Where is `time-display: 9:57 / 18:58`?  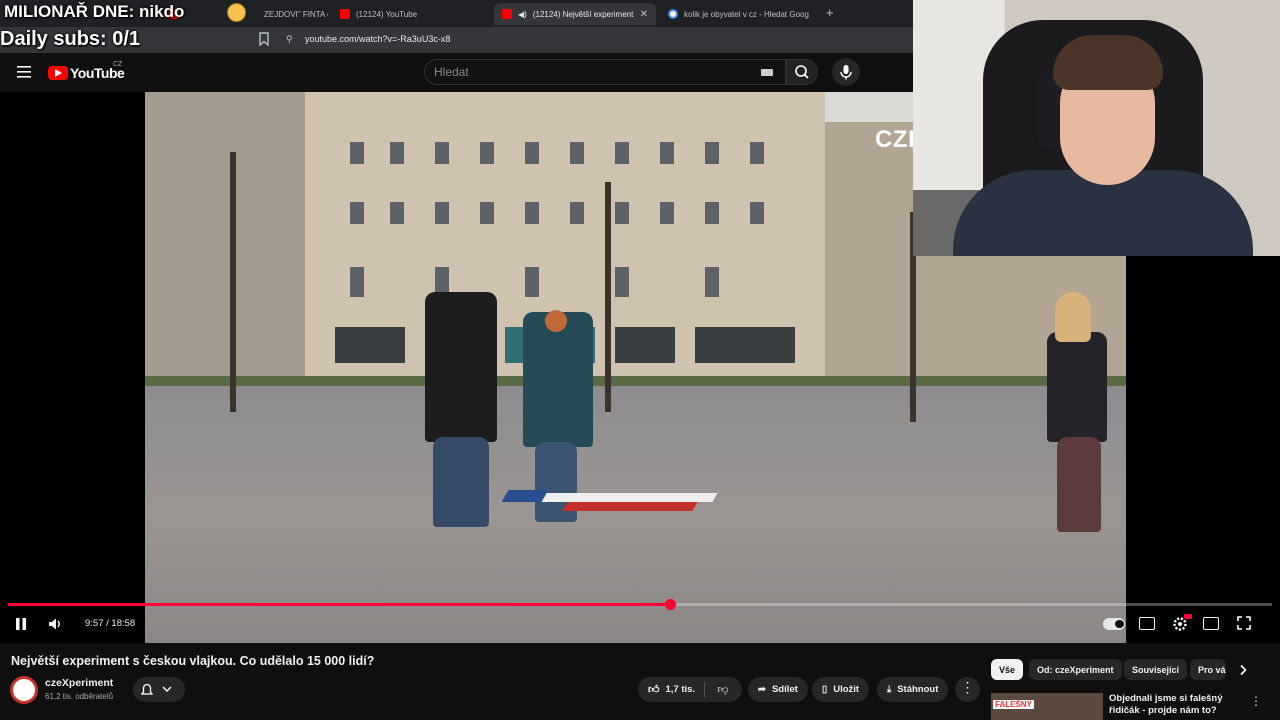
time-display: 9:57 / 18:58 is located at coordinates (110, 623).